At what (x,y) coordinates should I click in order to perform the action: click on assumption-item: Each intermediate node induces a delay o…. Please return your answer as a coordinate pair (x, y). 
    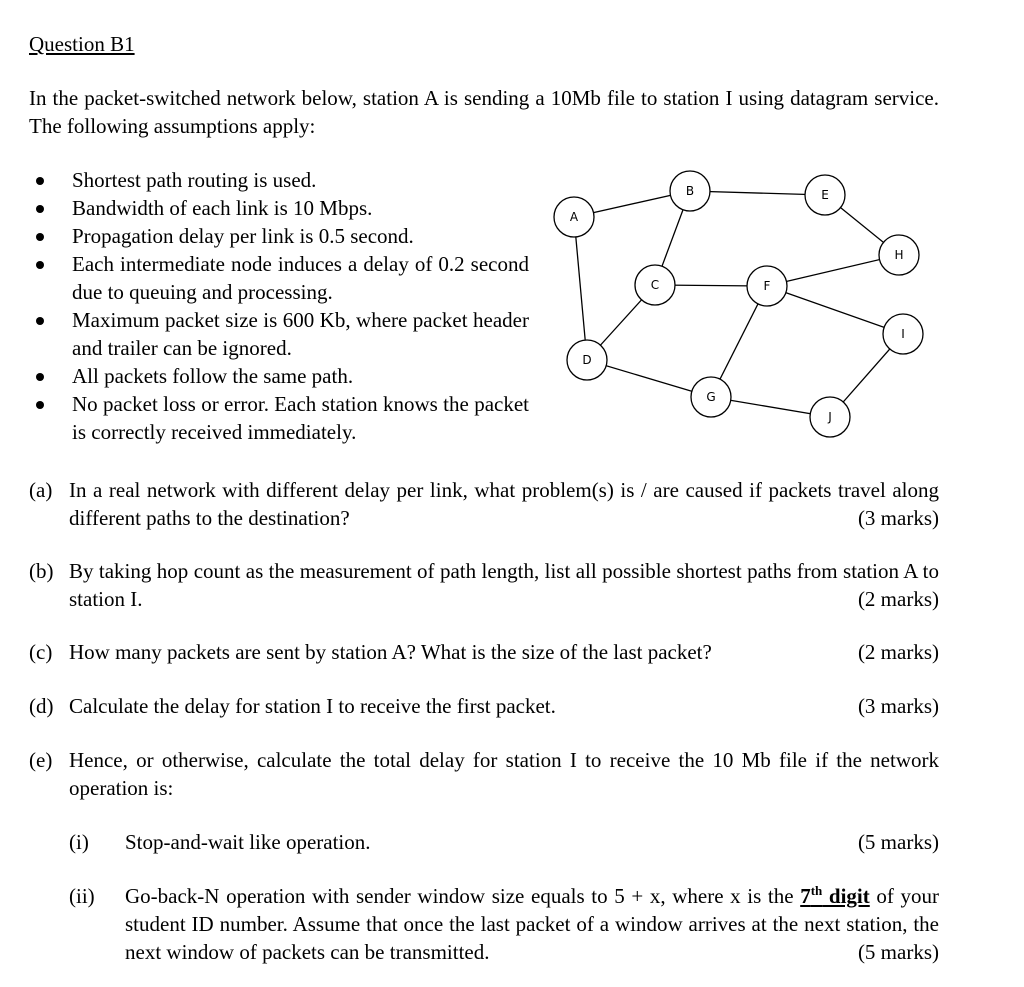
    Looking at the image, I should click on (279, 278).